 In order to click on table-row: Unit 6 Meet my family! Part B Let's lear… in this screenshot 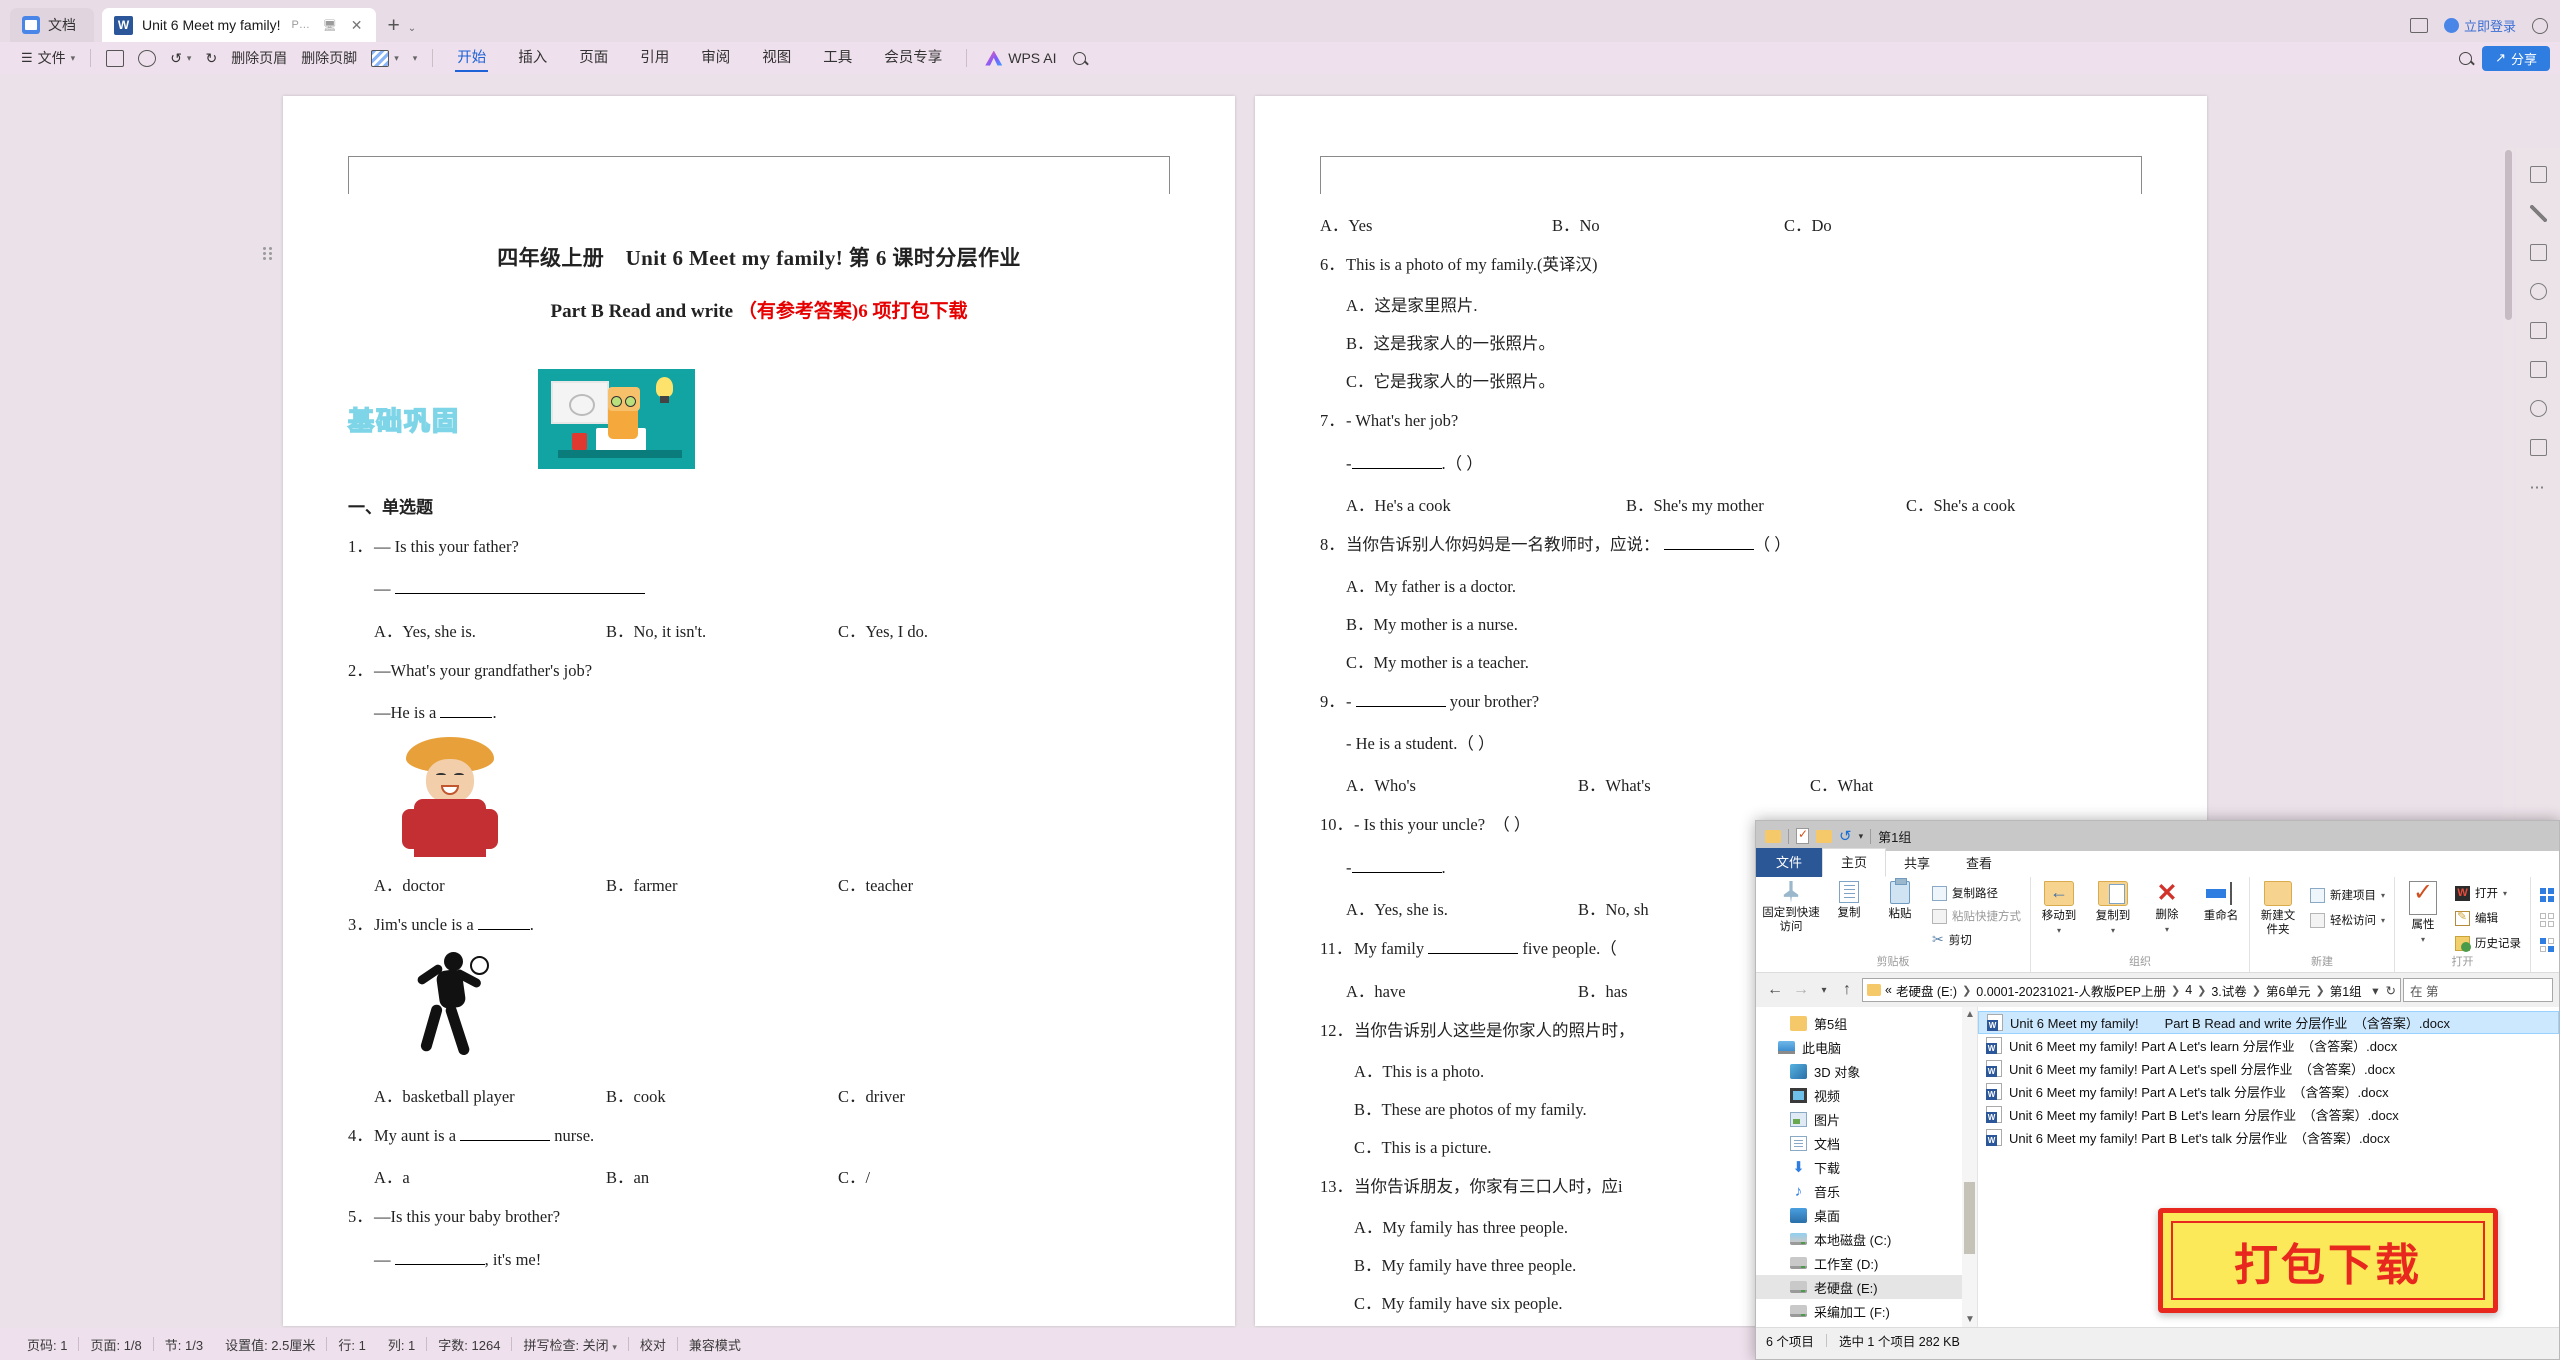, I will do `click(2268, 1114)`.